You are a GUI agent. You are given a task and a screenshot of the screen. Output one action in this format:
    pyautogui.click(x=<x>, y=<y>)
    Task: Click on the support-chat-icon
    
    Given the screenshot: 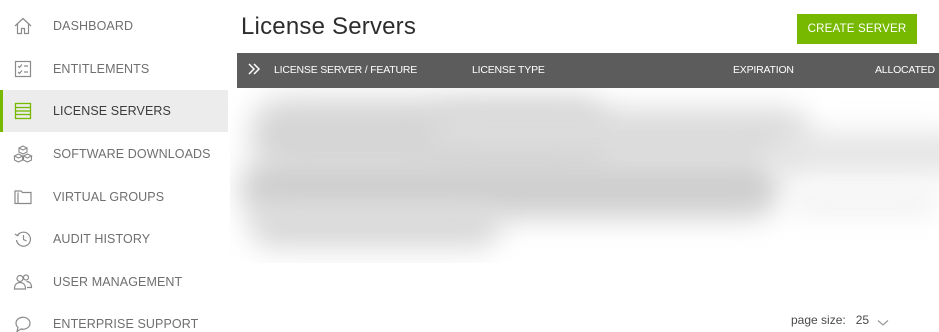 What is the action you would take?
    pyautogui.click(x=23, y=323)
    